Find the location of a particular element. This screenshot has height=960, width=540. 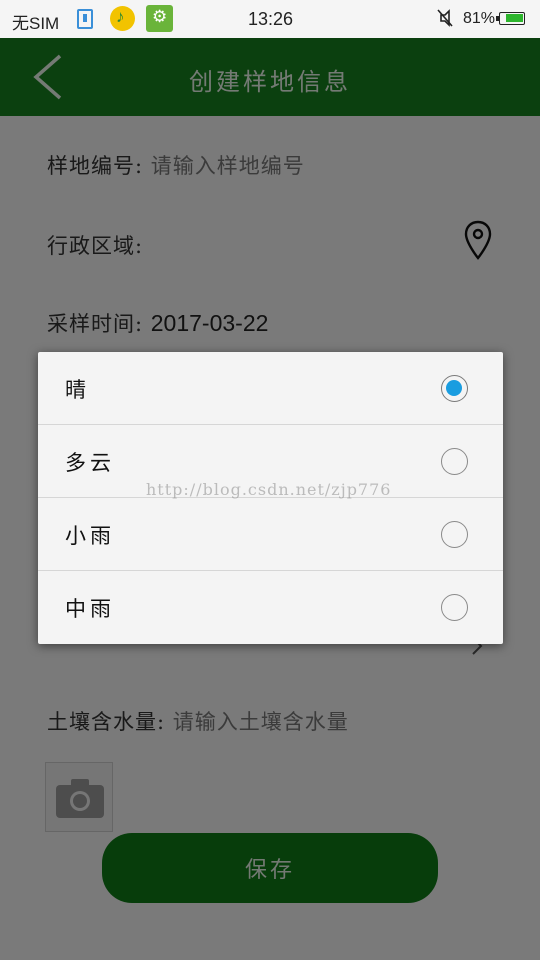

clock: 13:26 is located at coordinates (271, 19).